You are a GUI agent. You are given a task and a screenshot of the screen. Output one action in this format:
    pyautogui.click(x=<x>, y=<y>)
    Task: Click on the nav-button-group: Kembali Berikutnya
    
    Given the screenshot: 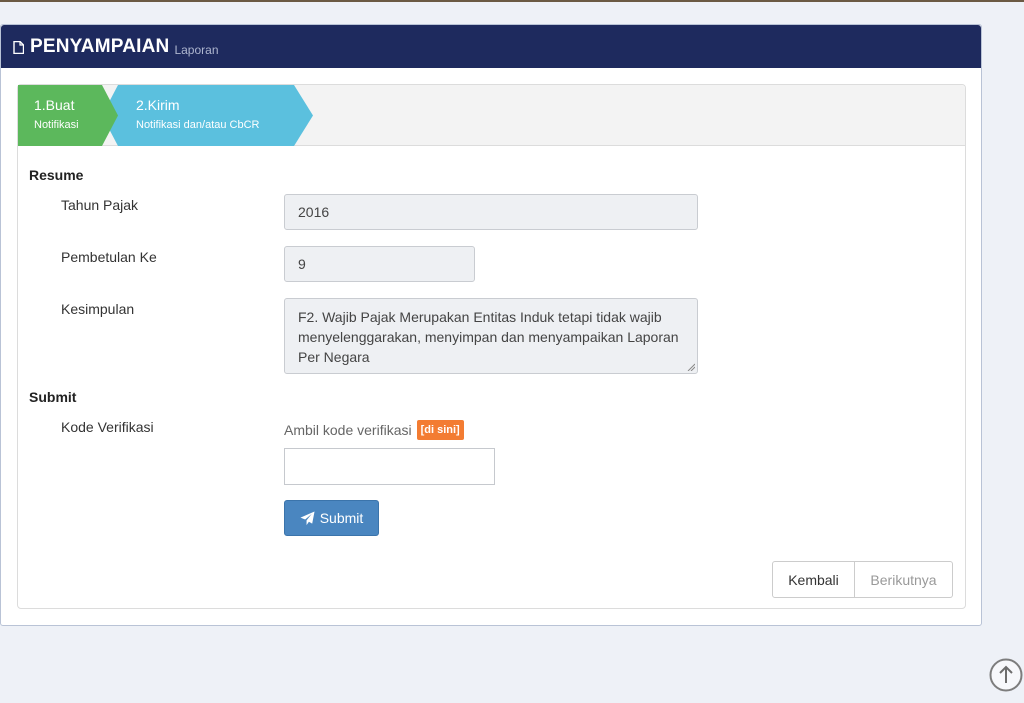 What is the action you would take?
    pyautogui.click(x=862, y=579)
    